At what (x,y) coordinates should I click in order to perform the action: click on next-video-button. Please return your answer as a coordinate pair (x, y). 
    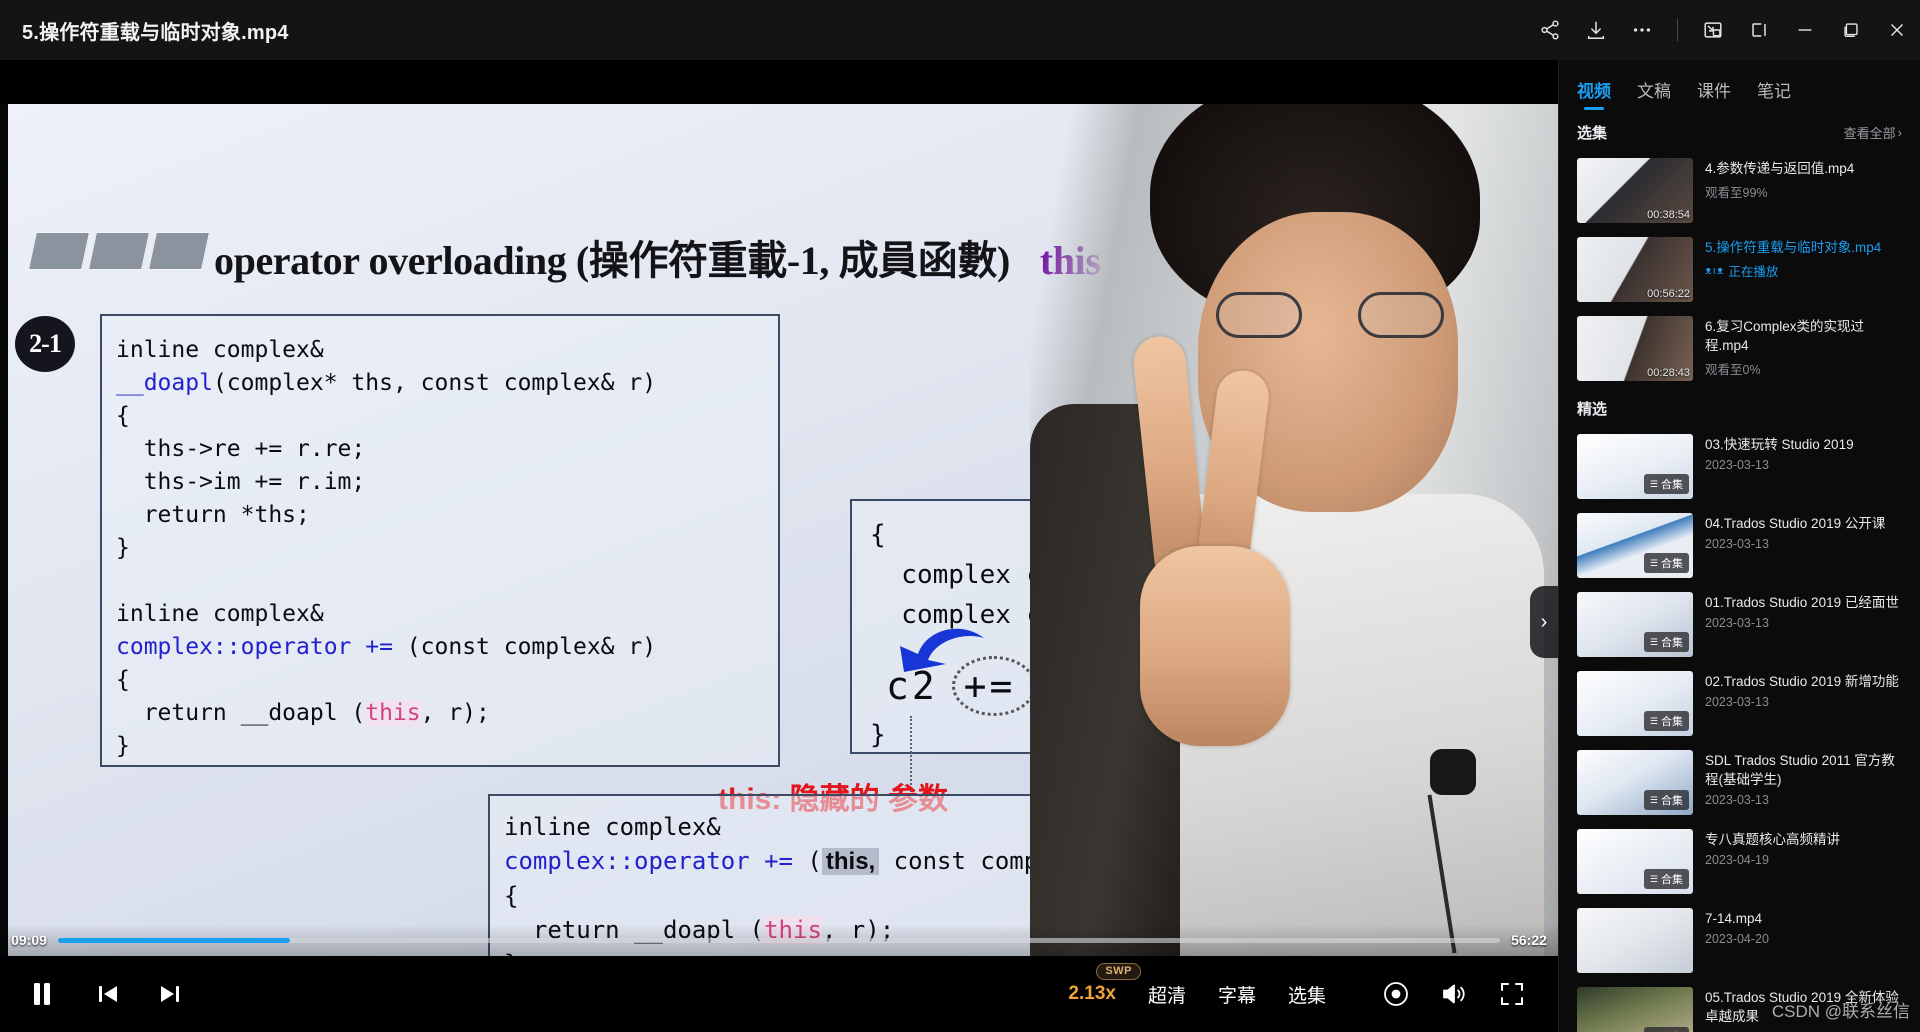
    Looking at the image, I should click on (170, 994).